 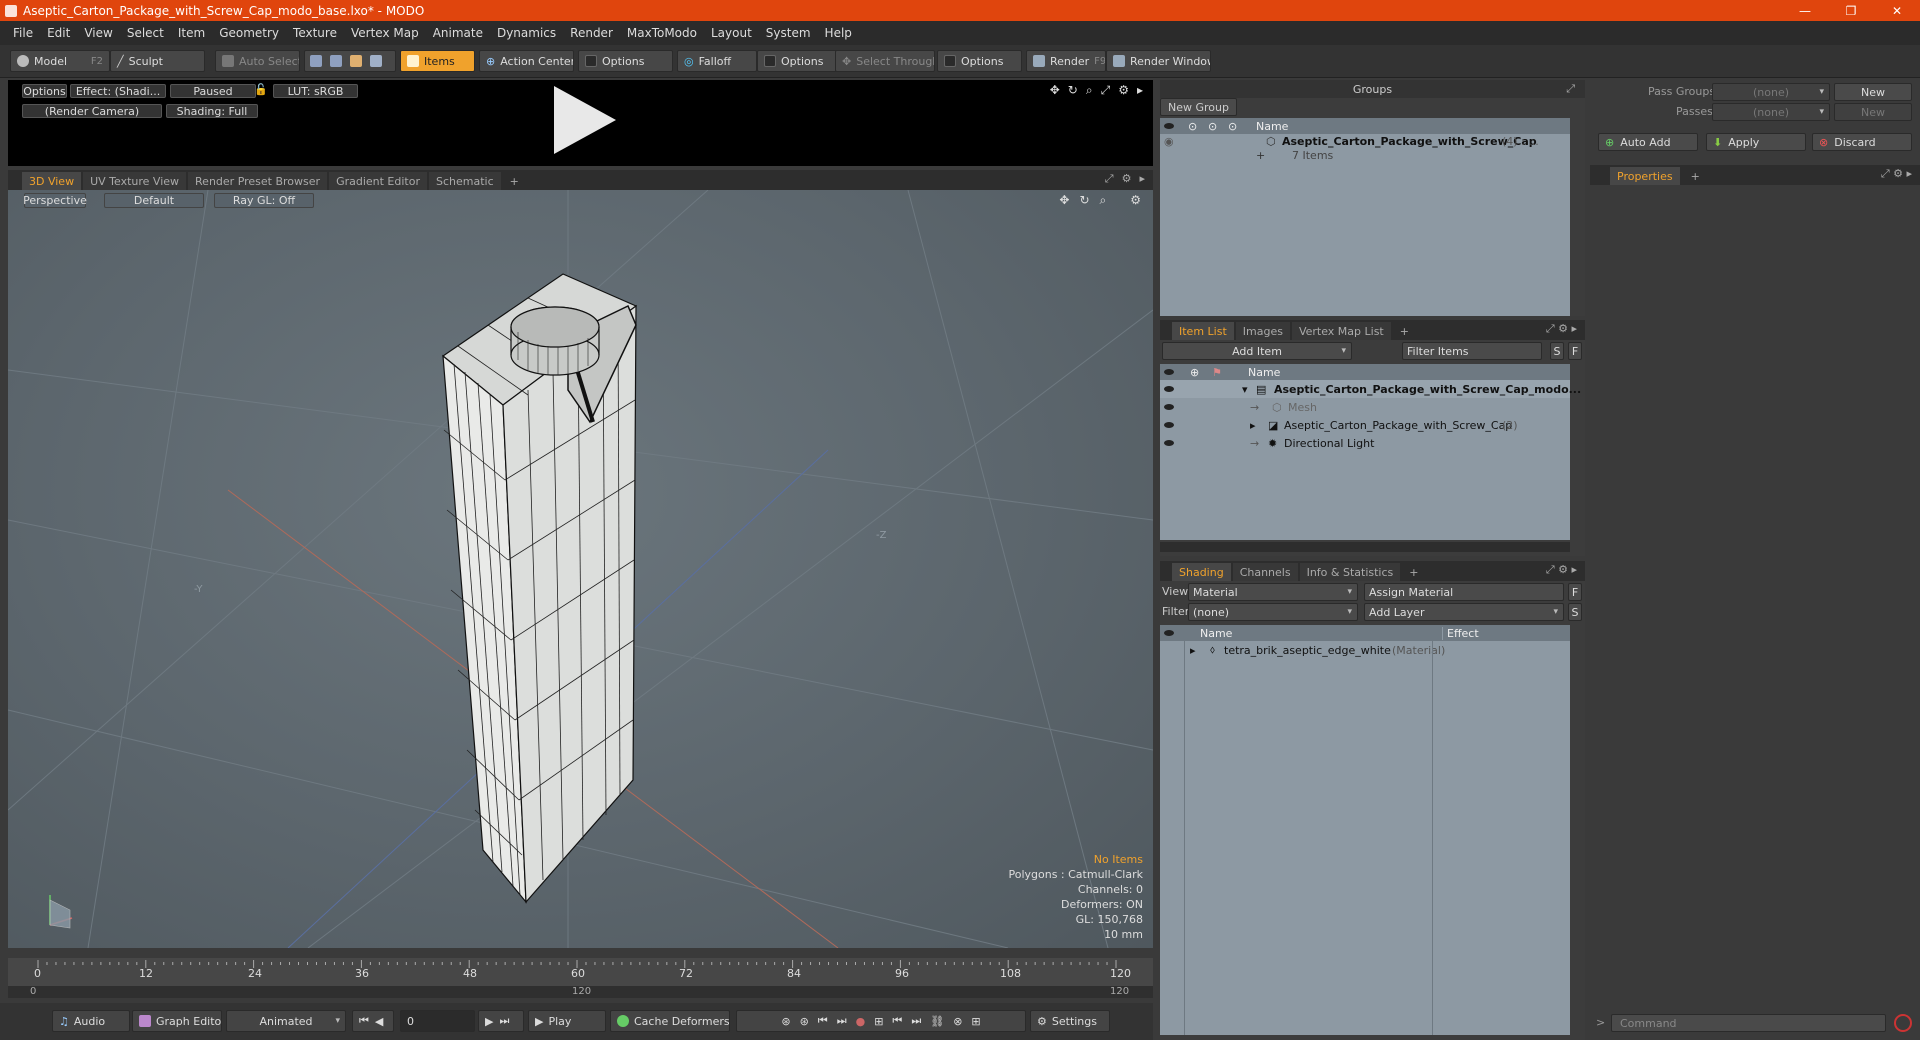 What do you see at coordinates (55, 200) in the screenshot?
I see `perspective-dropdown: Perspective` at bounding box center [55, 200].